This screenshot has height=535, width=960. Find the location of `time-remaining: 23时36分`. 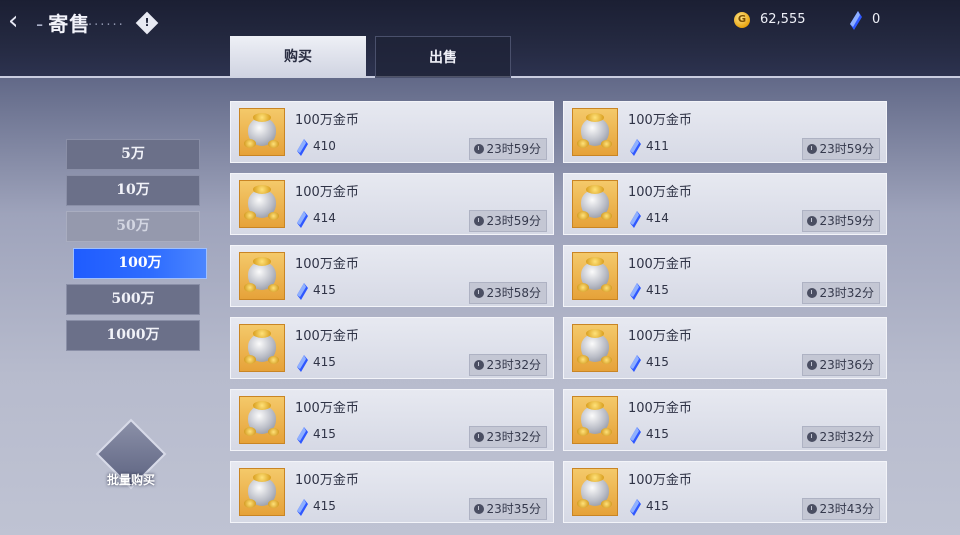

time-remaining: 23时36分 is located at coordinates (841, 365).